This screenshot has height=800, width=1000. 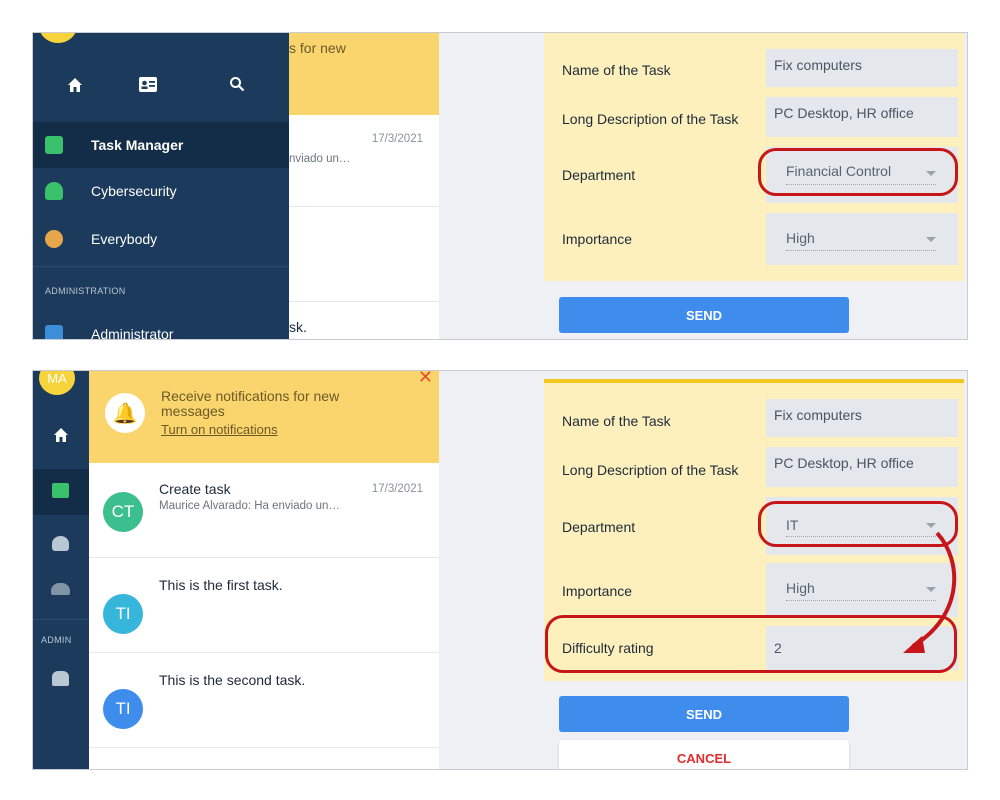 I want to click on highlight-department, so click(x=858, y=172).